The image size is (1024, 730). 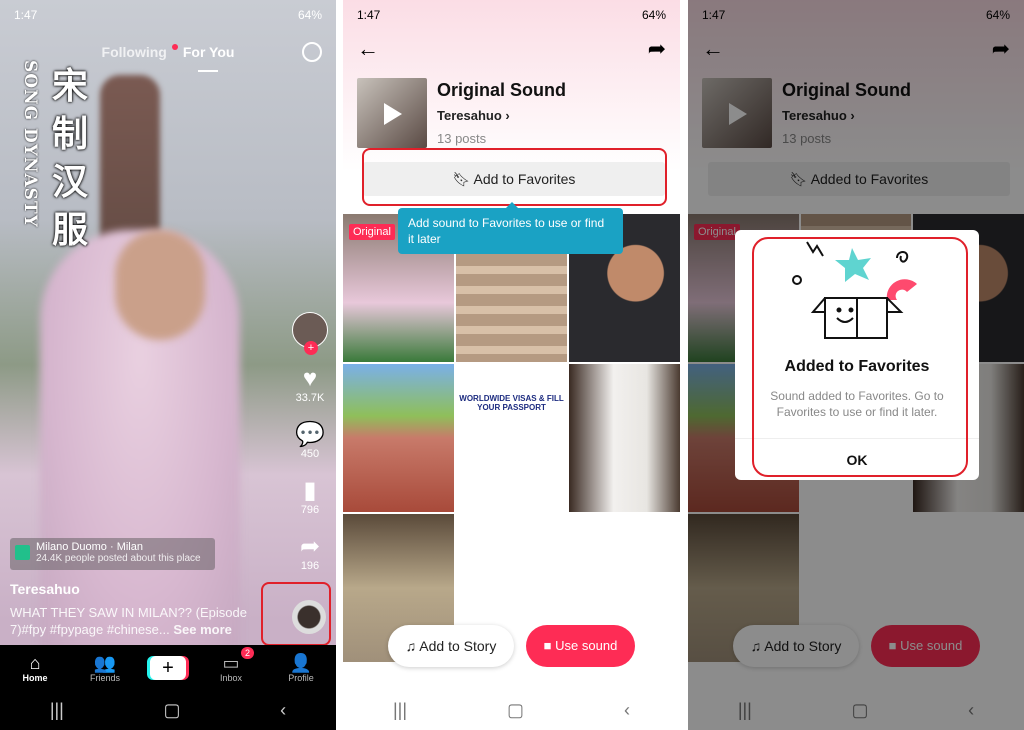 I want to click on home-icon: ⌂, so click(x=35, y=662).